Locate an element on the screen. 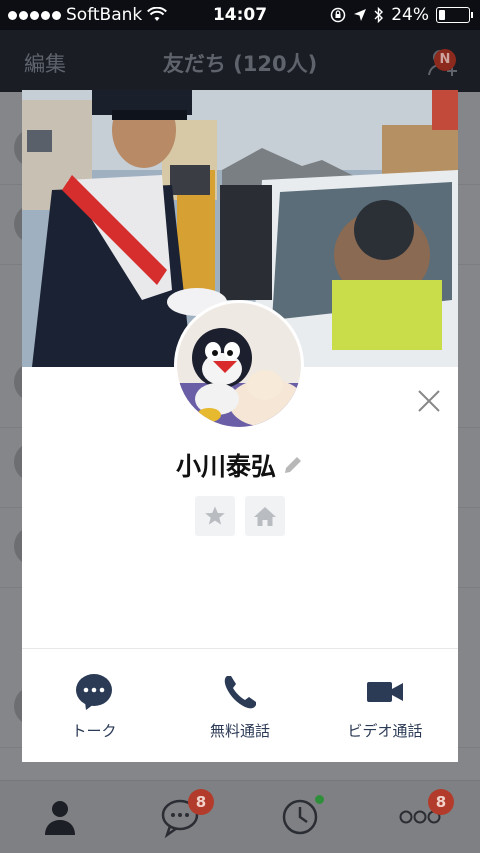 Image resolution: width=480 pixels, height=853 pixels. free-call-label: 無料通話 is located at coordinates (239, 731).